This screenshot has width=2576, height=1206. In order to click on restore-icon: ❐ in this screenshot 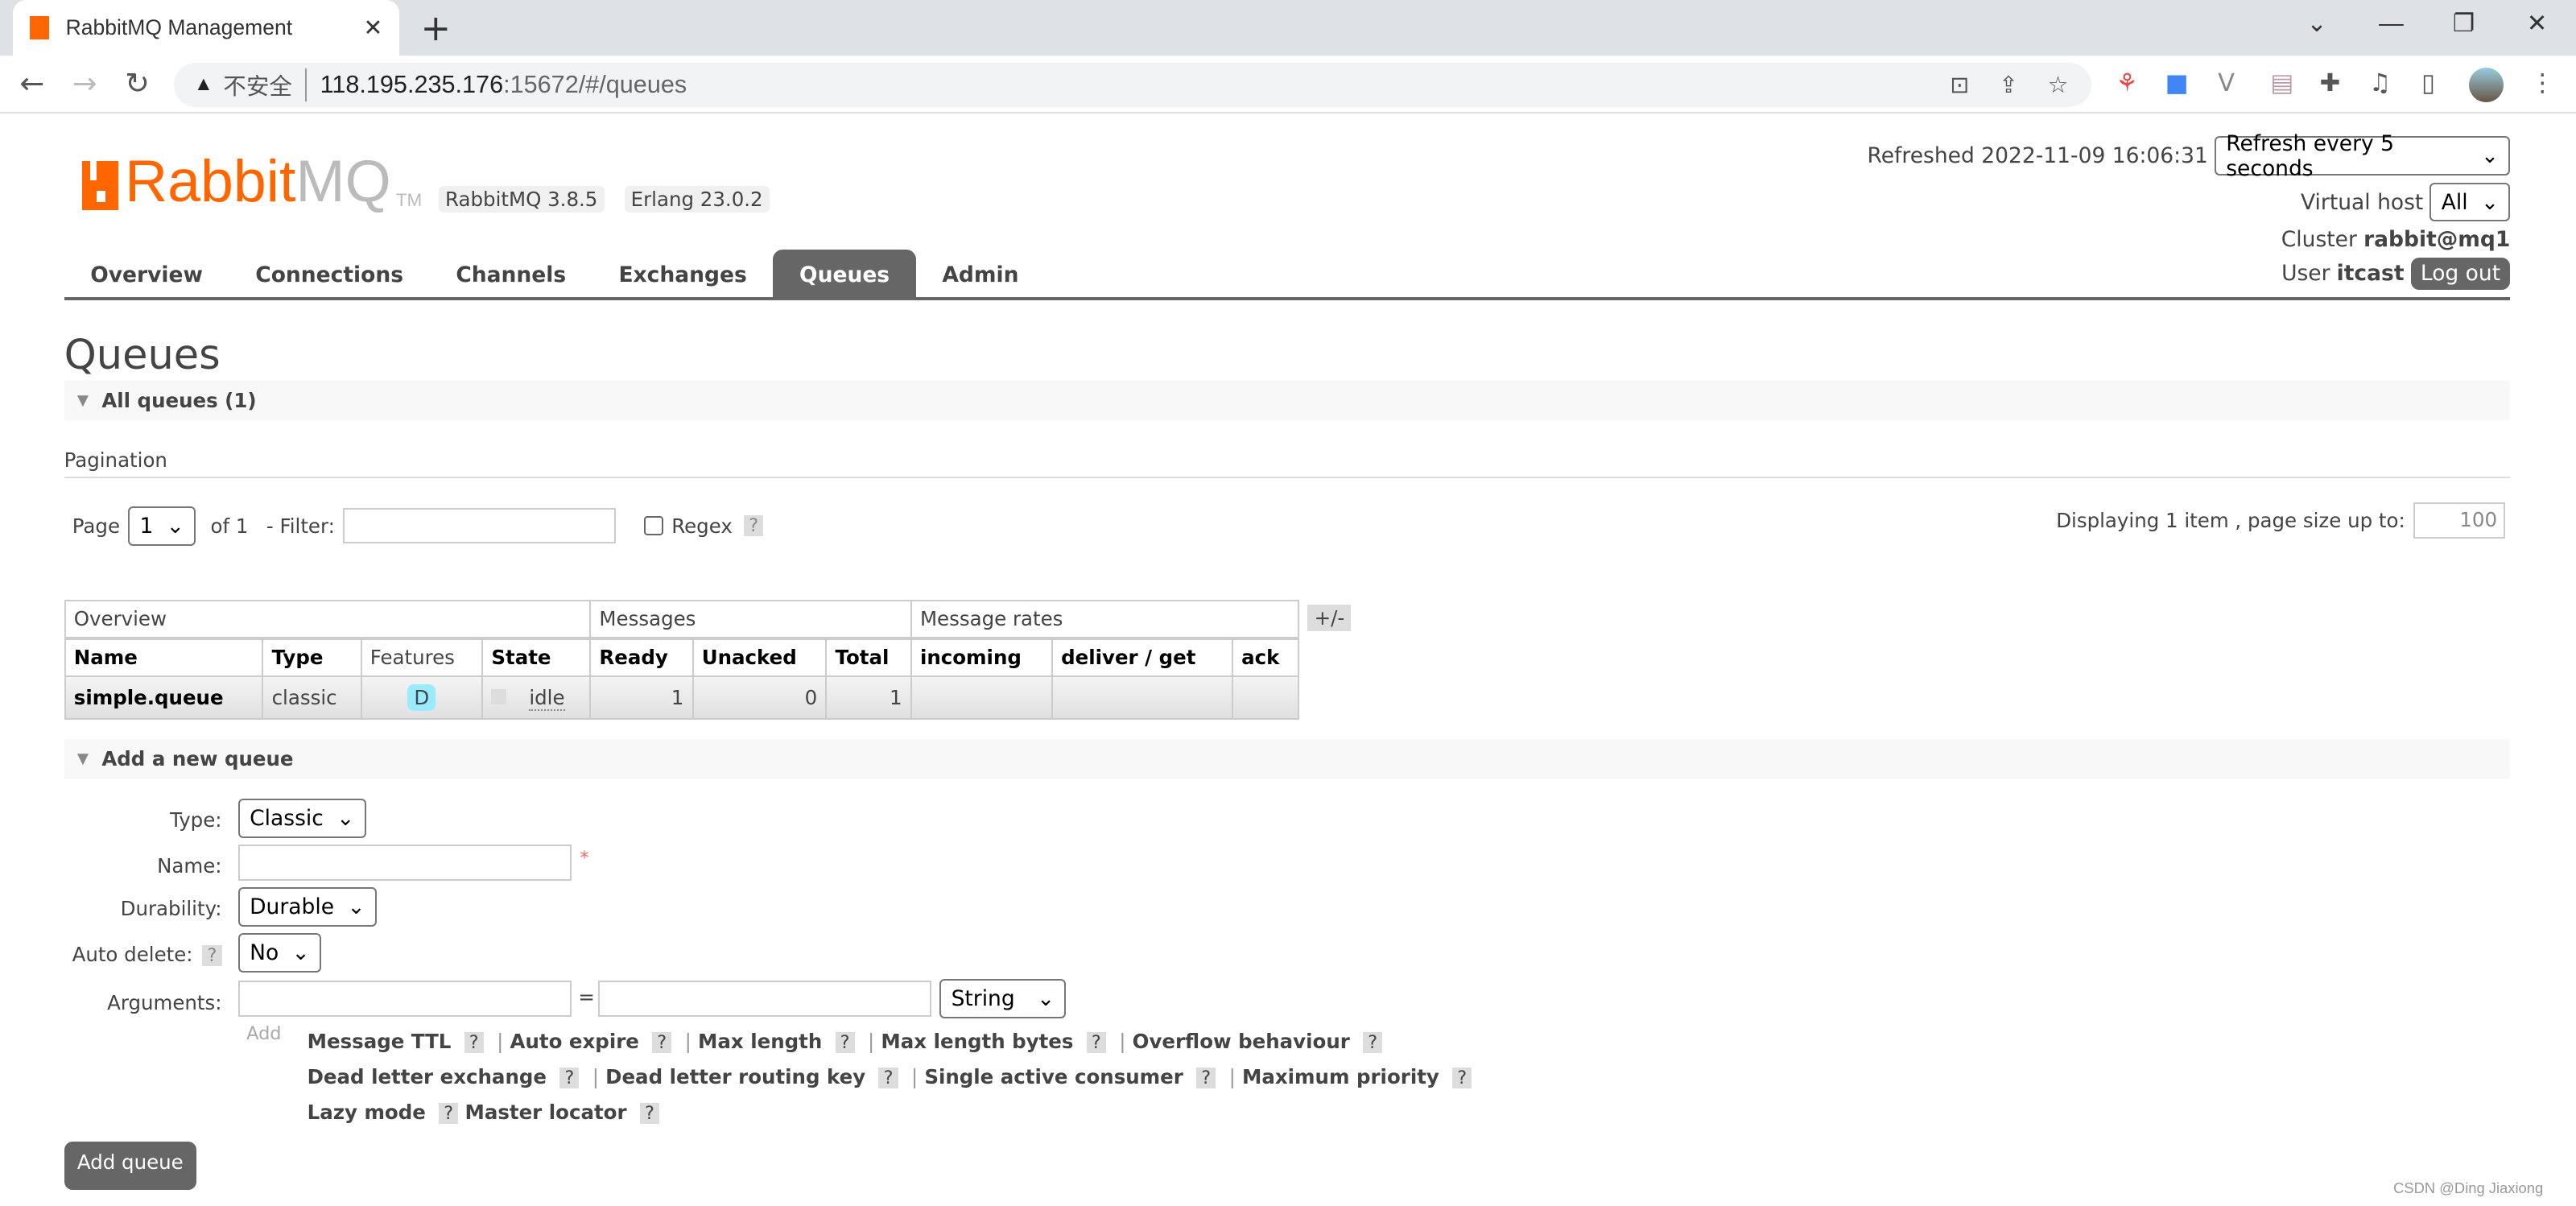, I will do `click(2464, 24)`.